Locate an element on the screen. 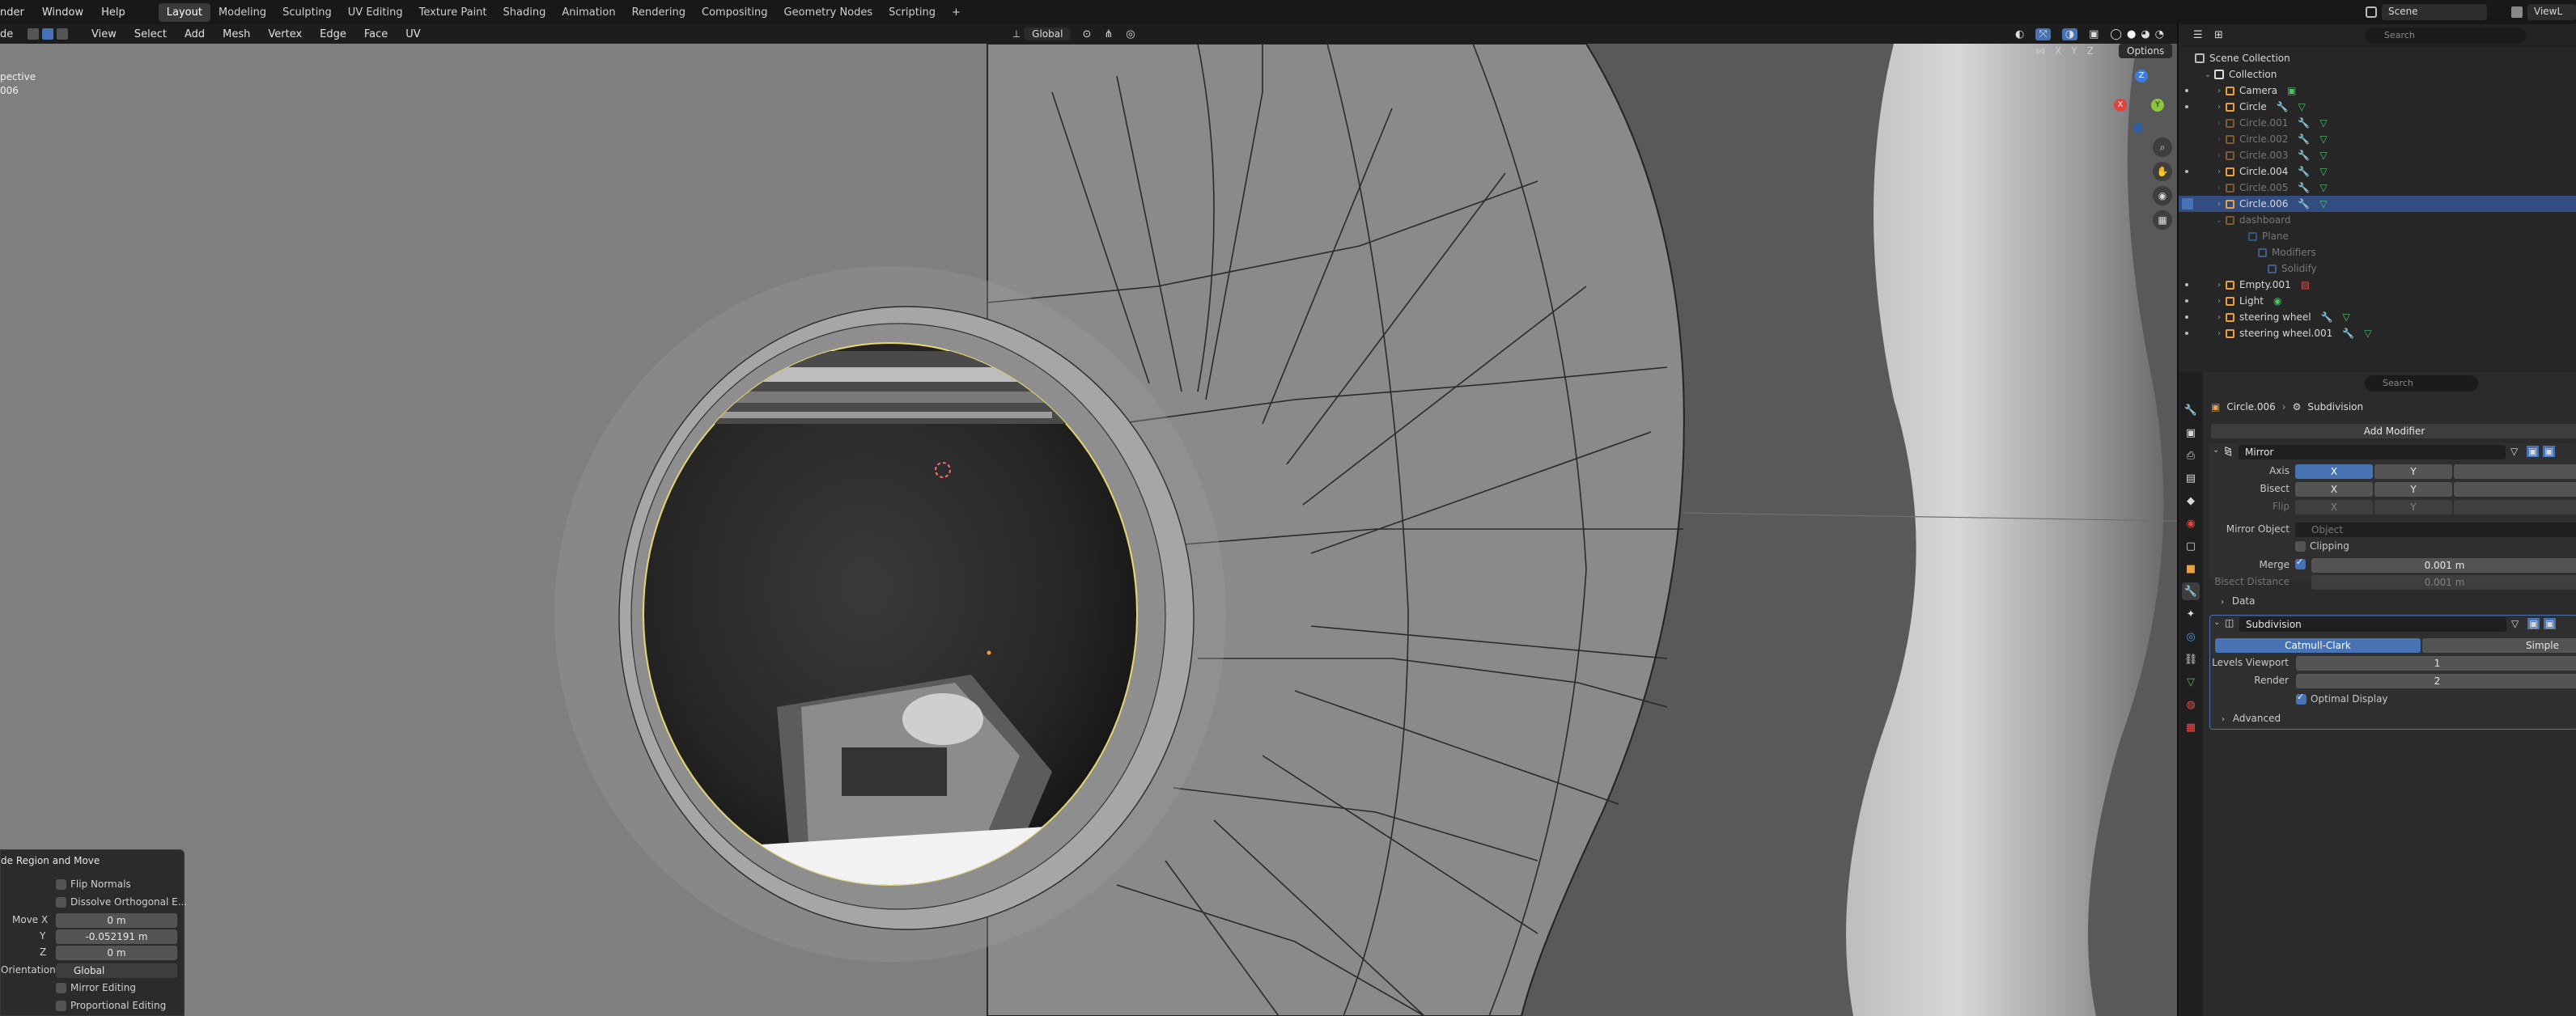 The image size is (2576, 1016). menu-mesh: Mesh is located at coordinates (236, 34).